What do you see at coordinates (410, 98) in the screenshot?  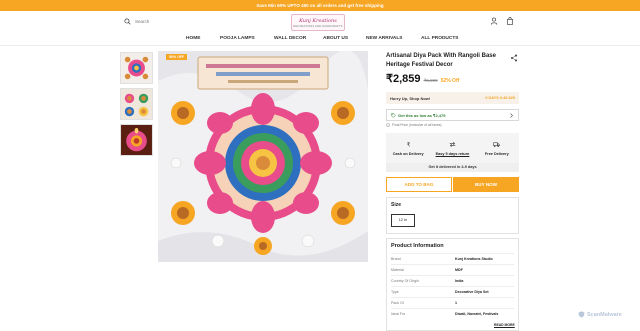 I see `urgency-text: Hurry Up, Shop Now!` at bounding box center [410, 98].